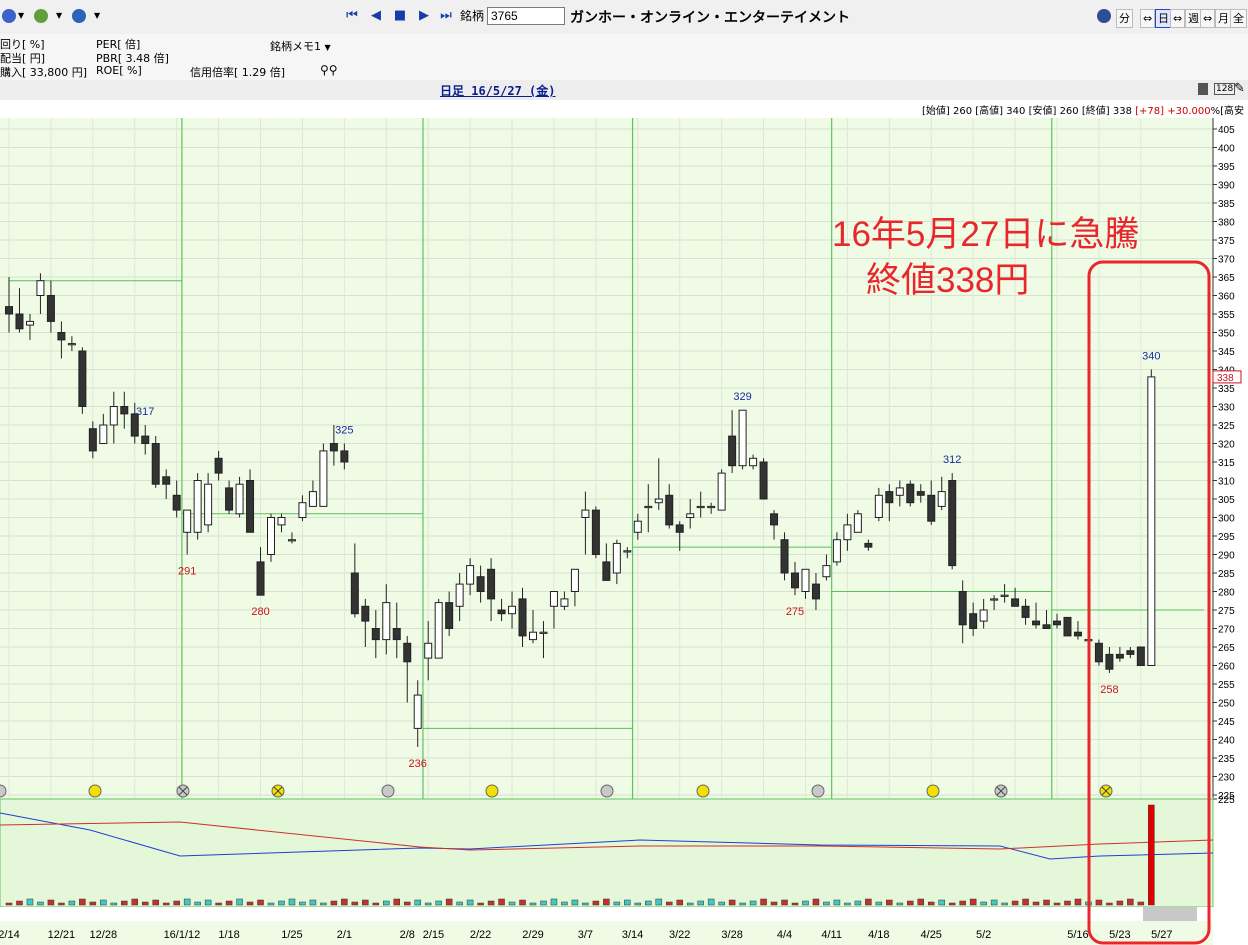 This screenshot has height=945, width=1248. I want to click on low-label: [安値], so click(1042, 111).